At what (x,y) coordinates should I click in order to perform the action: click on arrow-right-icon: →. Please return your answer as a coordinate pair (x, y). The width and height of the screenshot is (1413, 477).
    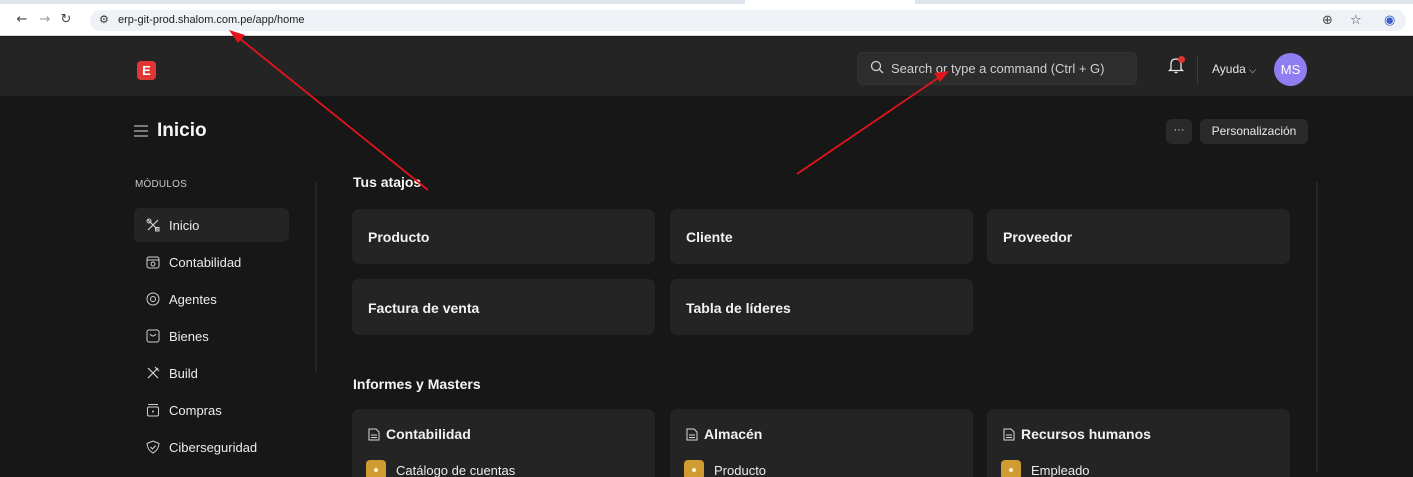
    Looking at the image, I should click on (45, 20).